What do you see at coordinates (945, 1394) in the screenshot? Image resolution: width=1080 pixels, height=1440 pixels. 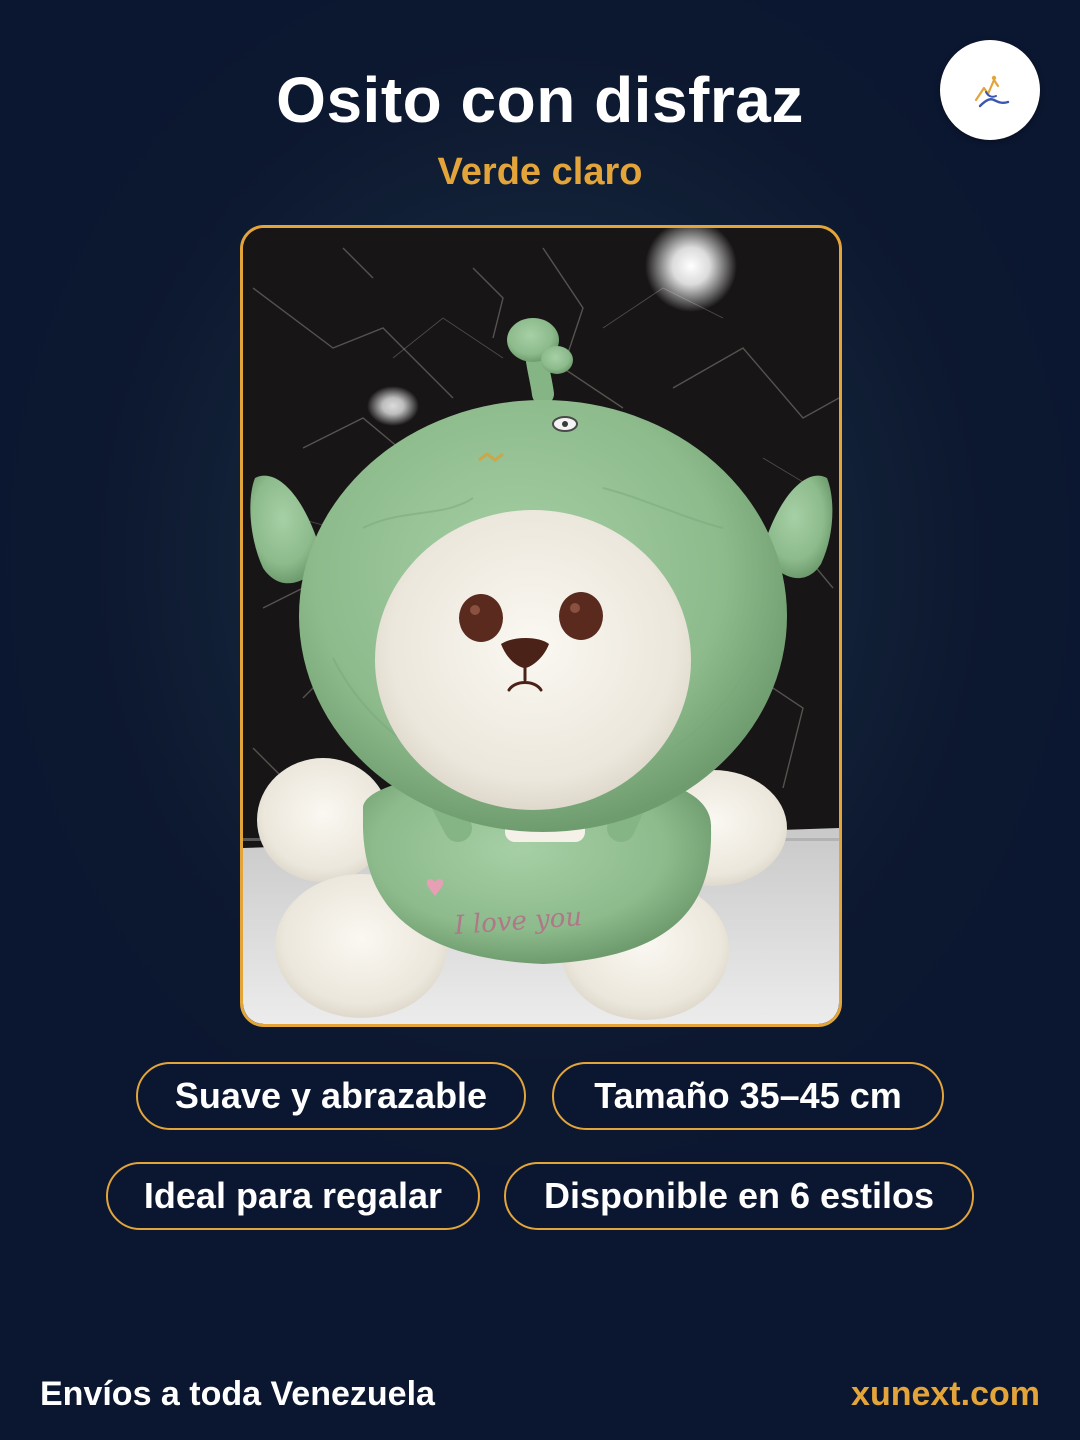 I see `website-link: xunext.com` at bounding box center [945, 1394].